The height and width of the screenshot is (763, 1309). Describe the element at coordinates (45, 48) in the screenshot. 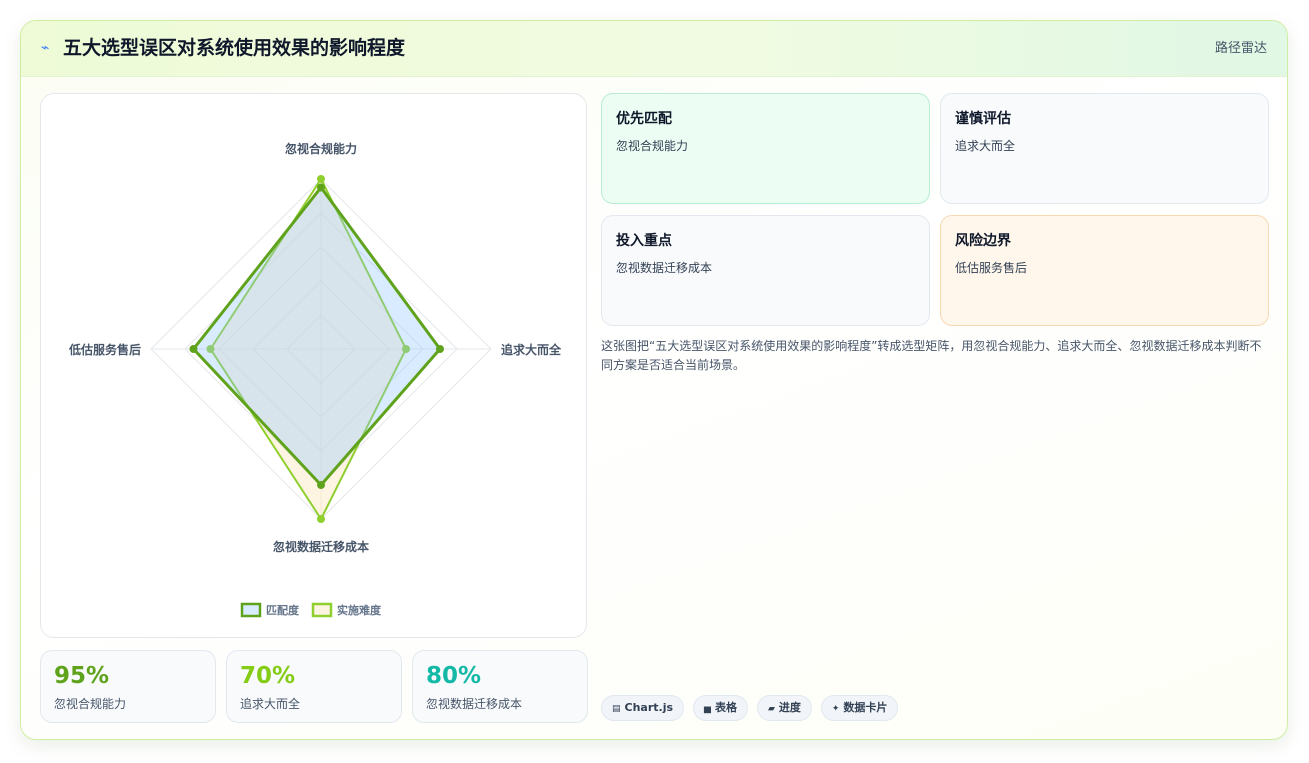

I see `trend-line-icon: ⌁` at that location.